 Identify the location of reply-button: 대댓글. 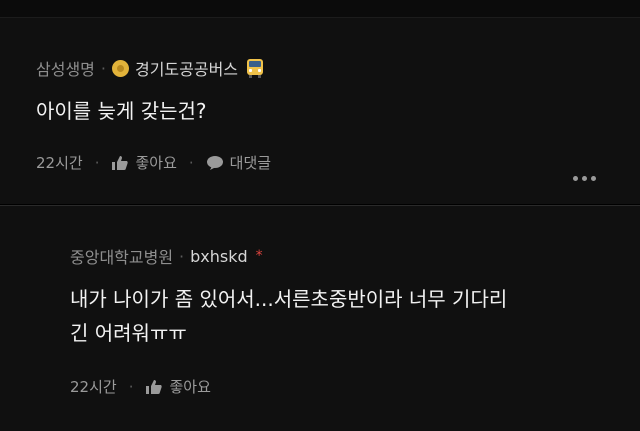
(238, 162).